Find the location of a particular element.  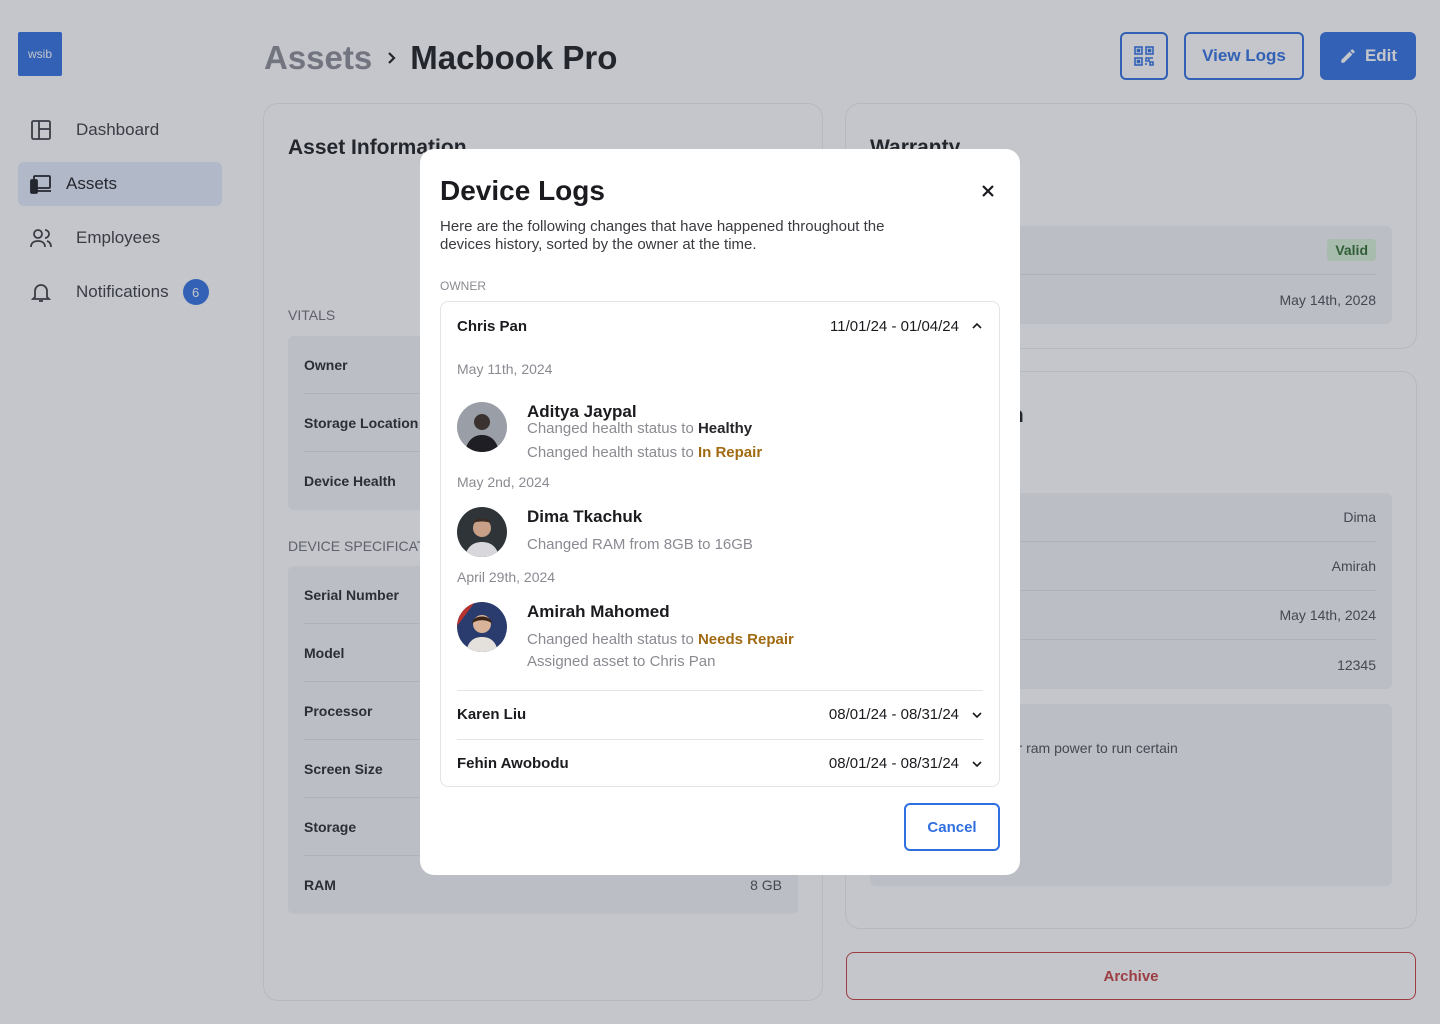

owner-range: 11/01/24 - 01/04/24 is located at coordinates (906, 326).